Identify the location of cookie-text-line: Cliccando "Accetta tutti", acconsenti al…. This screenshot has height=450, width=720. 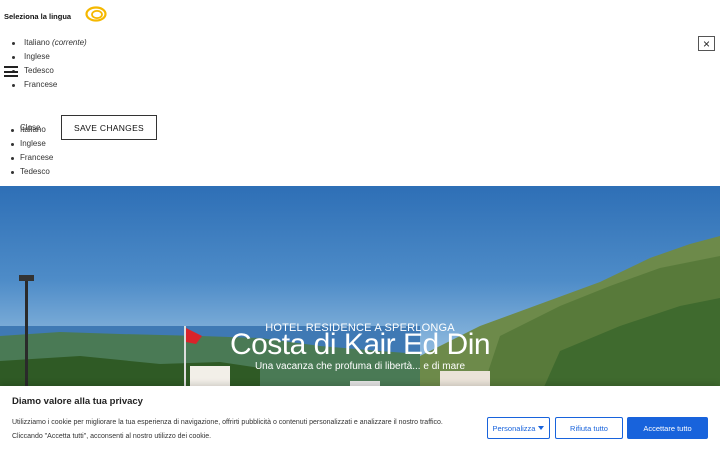
(112, 436).